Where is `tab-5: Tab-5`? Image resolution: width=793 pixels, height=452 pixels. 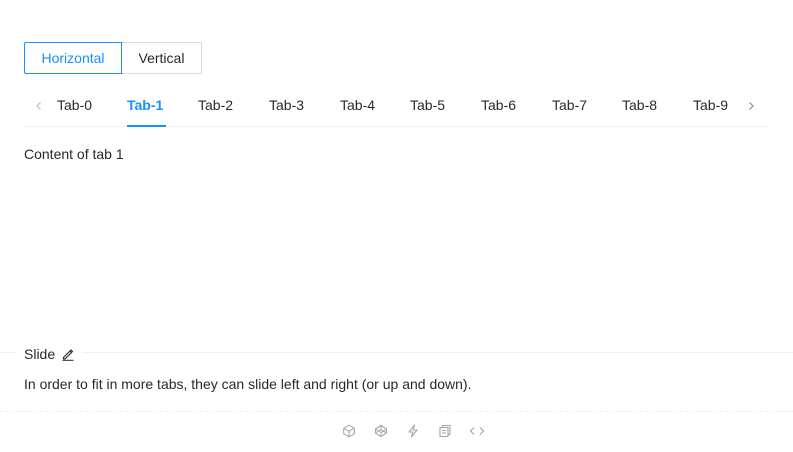
tab-5: Tab-5 is located at coordinates (427, 106).